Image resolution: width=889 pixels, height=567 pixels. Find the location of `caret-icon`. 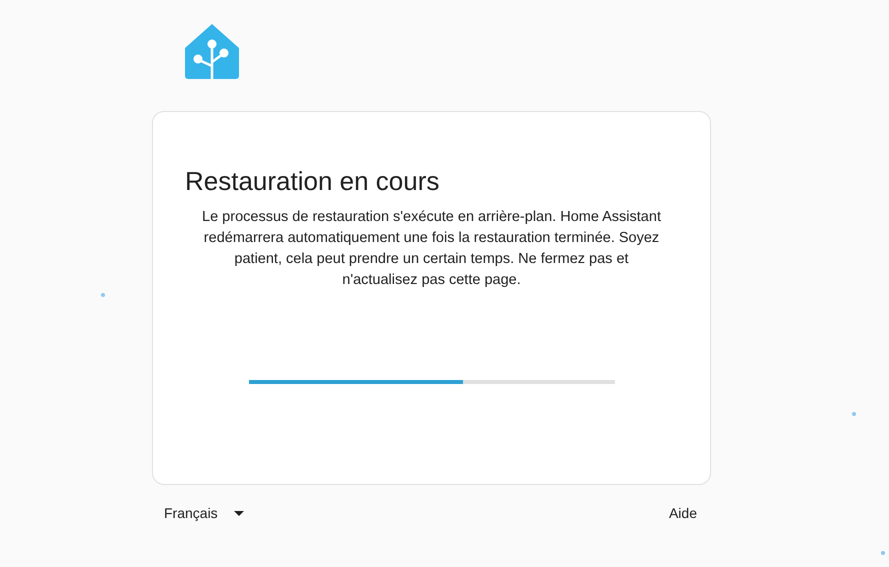

caret-icon is located at coordinates (239, 513).